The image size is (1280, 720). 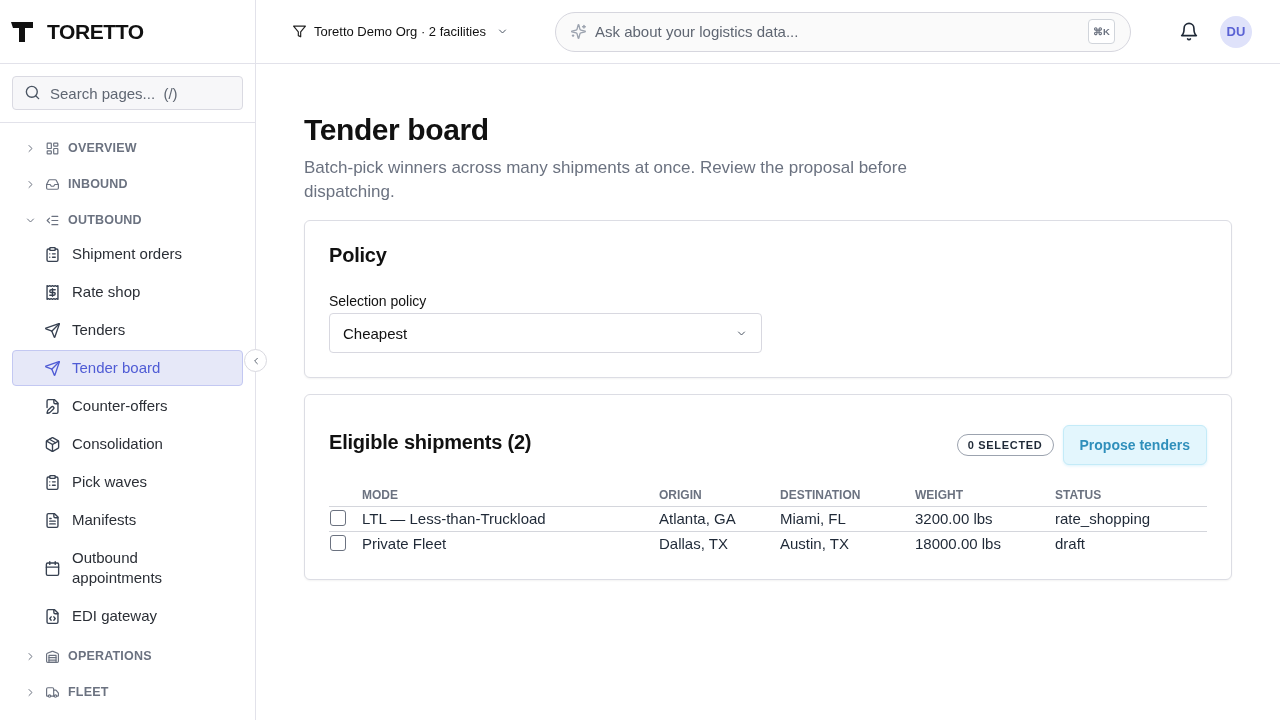 I want to click on page-subtitle: Batch-pick winners across many shipments at once. Review the proposal before dispatching., so click(x=606, y=180).